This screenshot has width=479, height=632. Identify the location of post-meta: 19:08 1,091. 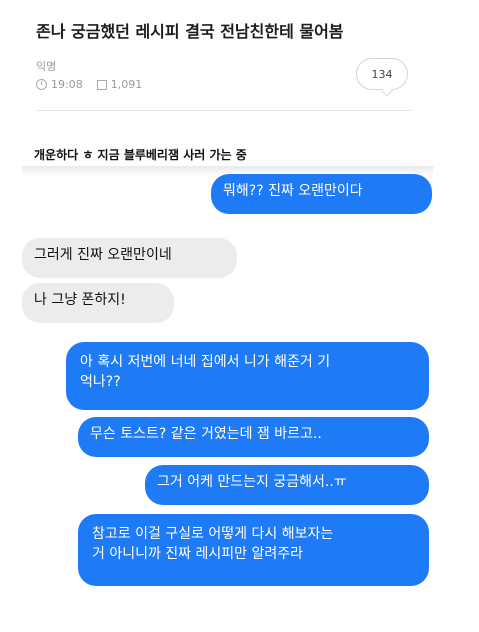
(89, 84).